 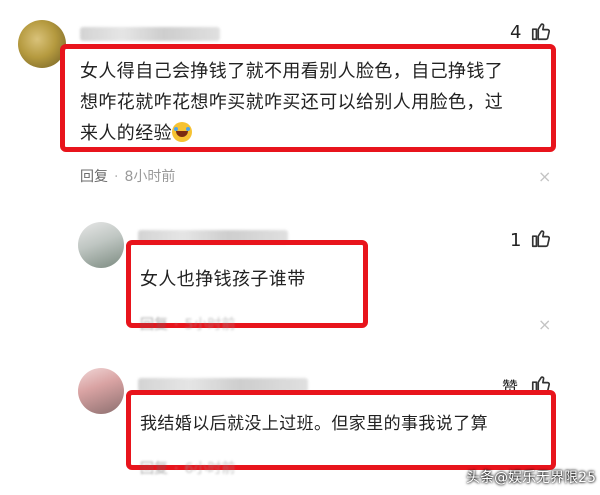 I want to click on username-blurred, so click(x=150, y=34).